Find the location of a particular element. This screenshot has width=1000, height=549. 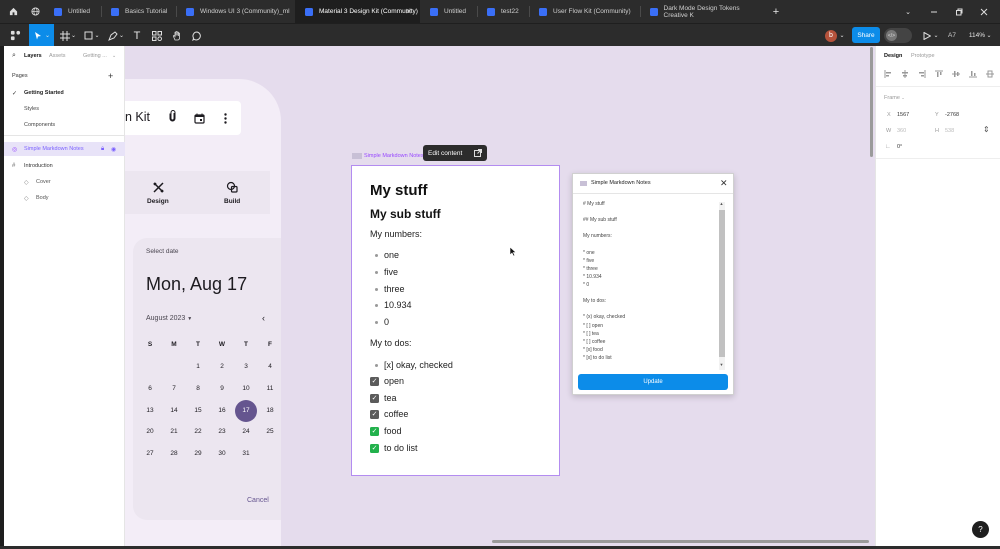

text-tool-icon: T is located at coordinates (137, 35).